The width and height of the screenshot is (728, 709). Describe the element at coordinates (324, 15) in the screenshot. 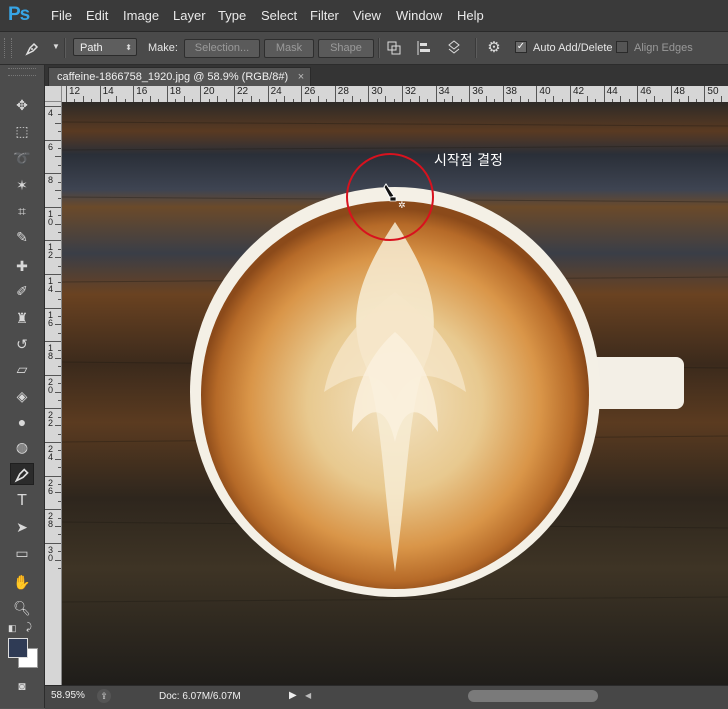

I see `menu-filter: Filter` at that location.